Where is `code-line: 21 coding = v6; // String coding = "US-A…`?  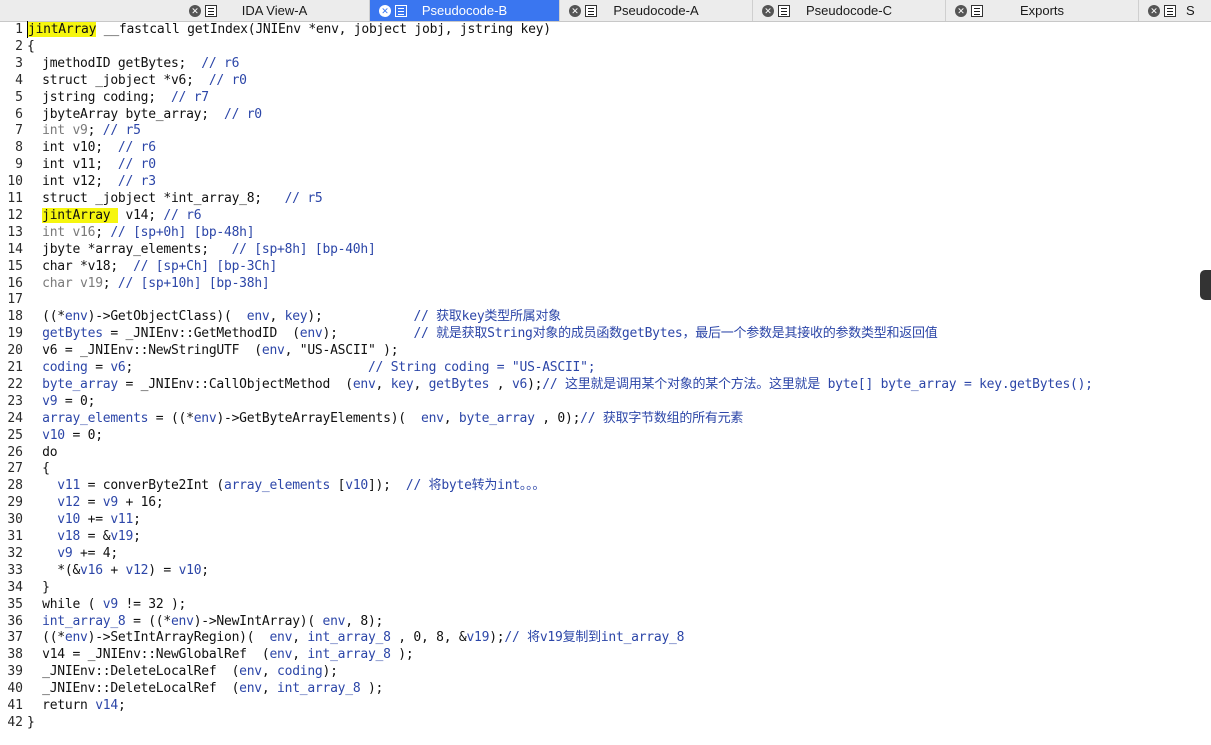
code-line: 21 coding = v6; // String coding = "US-A… is located at coordinates (600, 367).